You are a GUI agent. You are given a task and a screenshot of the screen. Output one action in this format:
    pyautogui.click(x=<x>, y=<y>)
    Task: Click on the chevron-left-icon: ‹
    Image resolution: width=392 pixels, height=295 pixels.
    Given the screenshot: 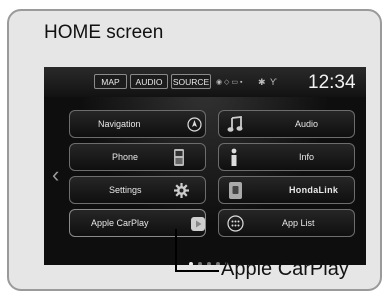 What is the action you would take?
    pyautogui.click(x=55, y=175)
    